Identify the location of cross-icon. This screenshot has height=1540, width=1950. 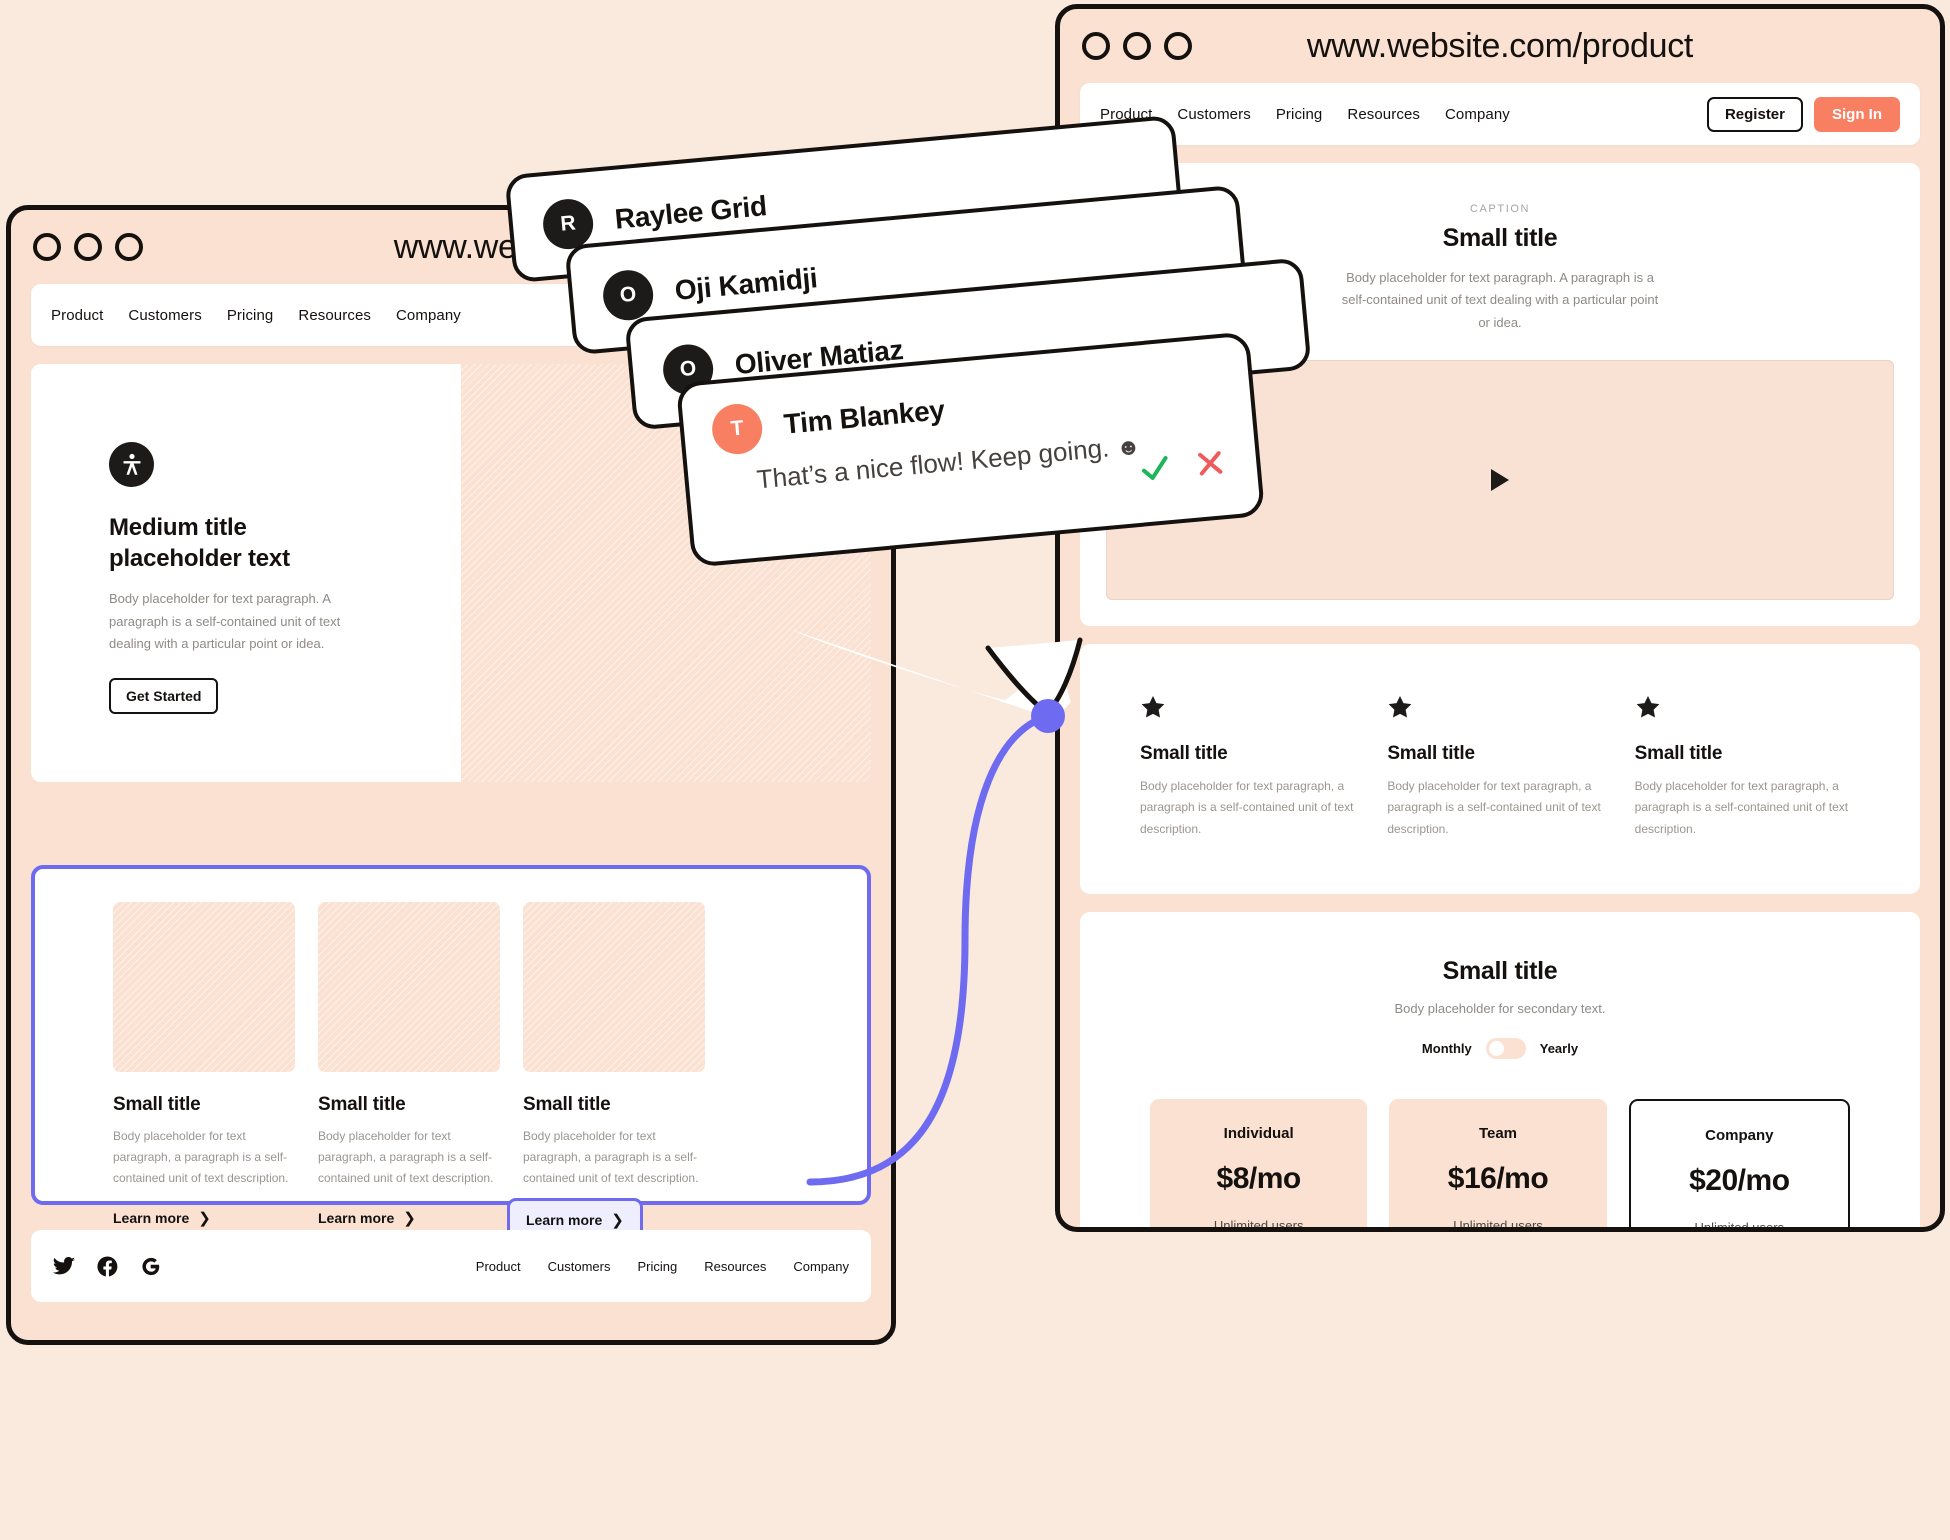
(1210, 463).